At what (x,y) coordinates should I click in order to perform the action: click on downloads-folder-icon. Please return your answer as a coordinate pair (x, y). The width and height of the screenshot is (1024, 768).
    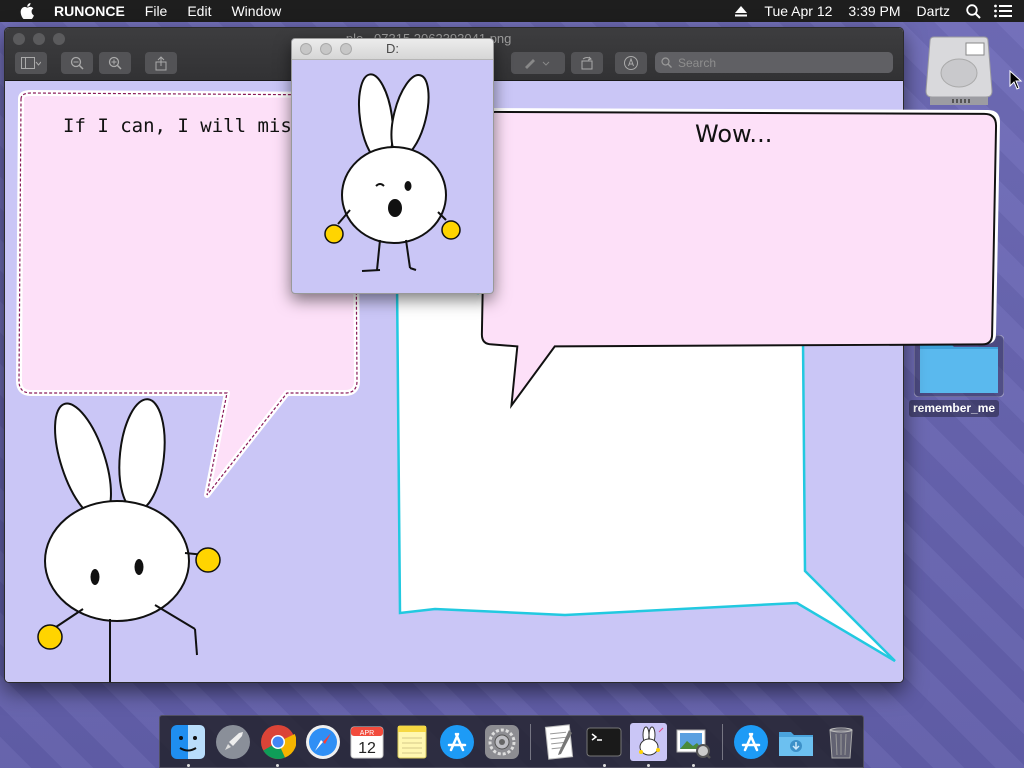
    Looking at the image, I should click on (795, 742).